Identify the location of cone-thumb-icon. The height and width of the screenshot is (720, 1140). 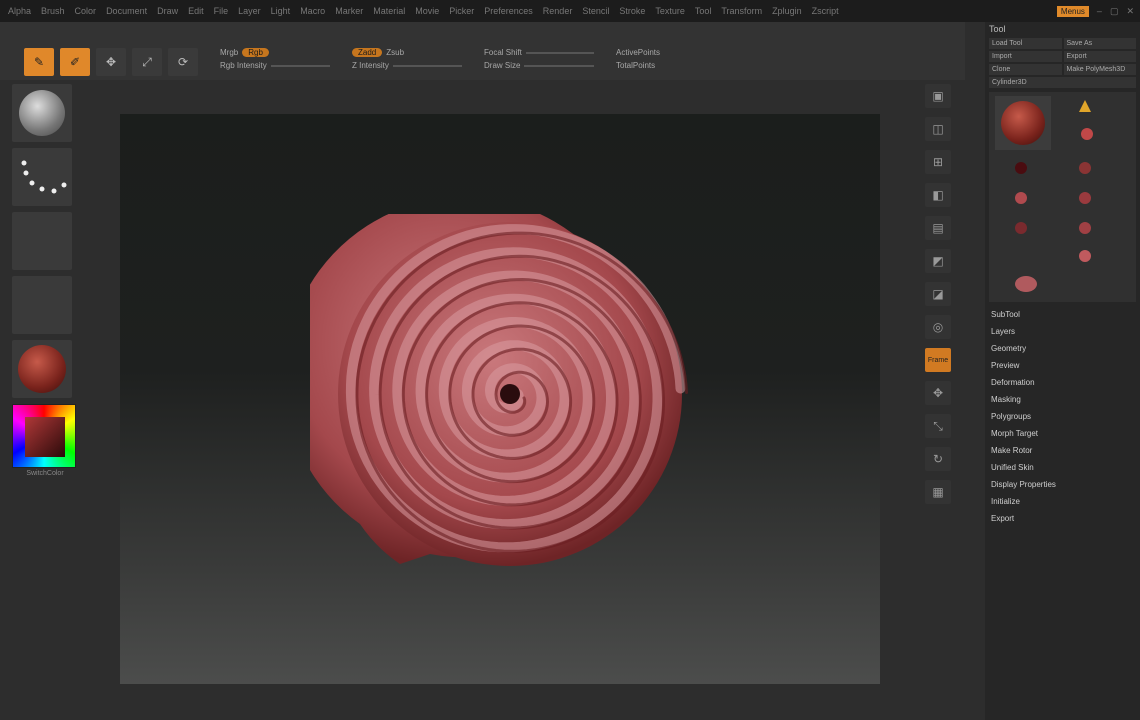
(1085, 198).